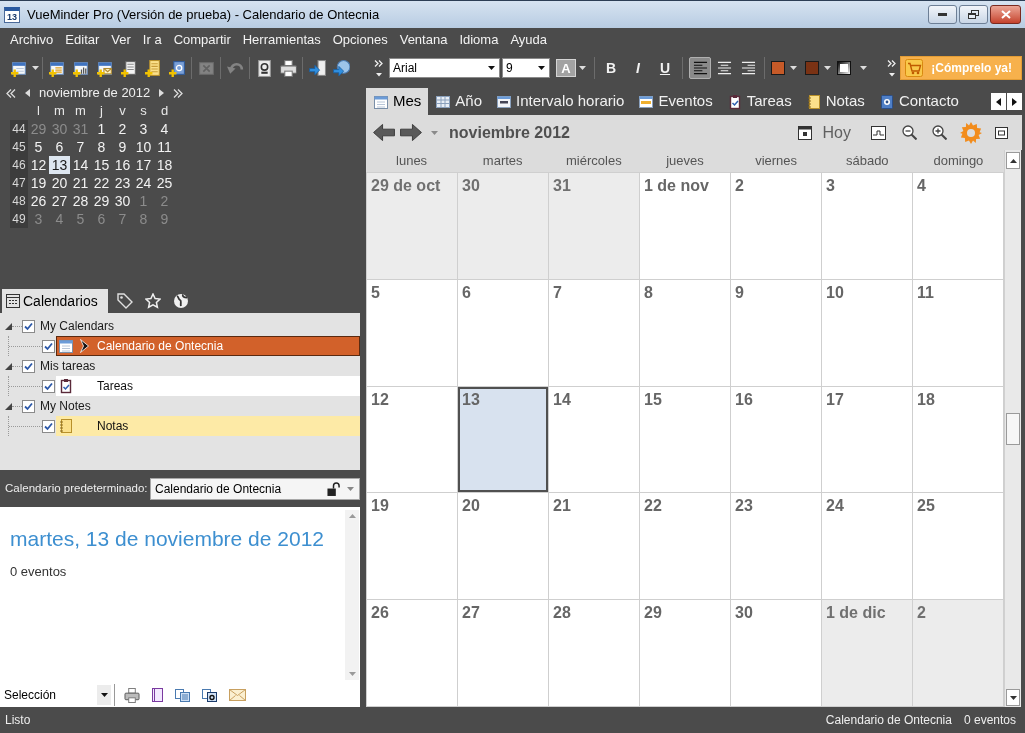 This screenshot has width=1025, height=733. Describe the element at coordinates (759, 101) in the screenshot. I see `view-tab: Tareas` at that location.